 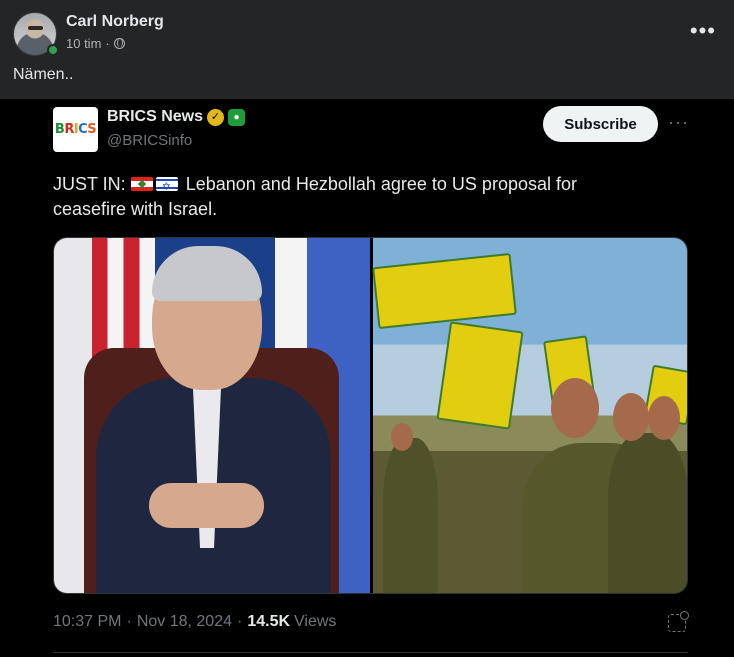 I want to click on tweet-account-name: BRICS News ✓ ●, so click(x=176, y=117).